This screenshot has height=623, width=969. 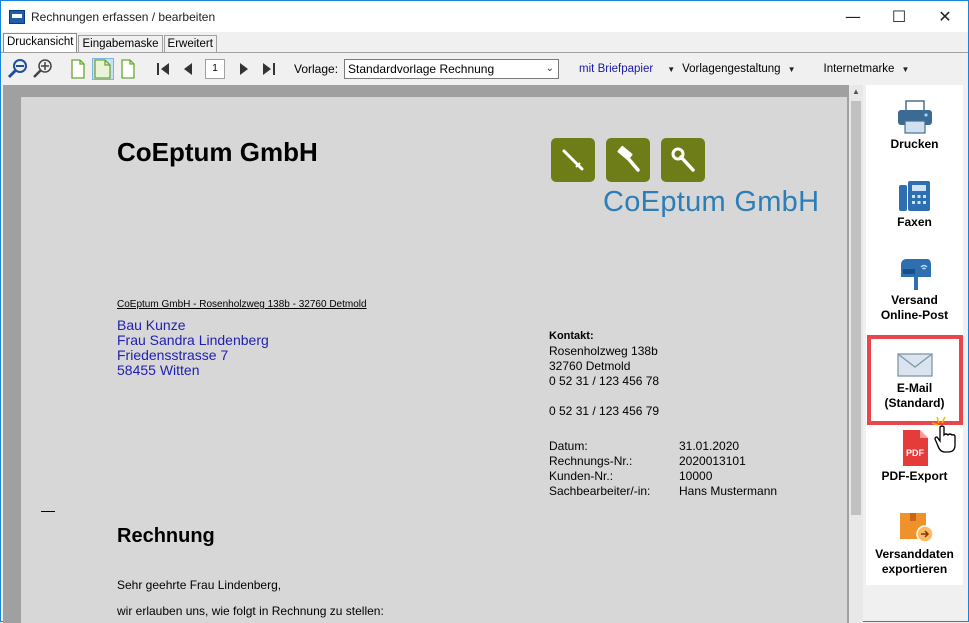 I want to click on internetmarke-dropdown: Internetmarke ▼, so click(x=867, y=69).